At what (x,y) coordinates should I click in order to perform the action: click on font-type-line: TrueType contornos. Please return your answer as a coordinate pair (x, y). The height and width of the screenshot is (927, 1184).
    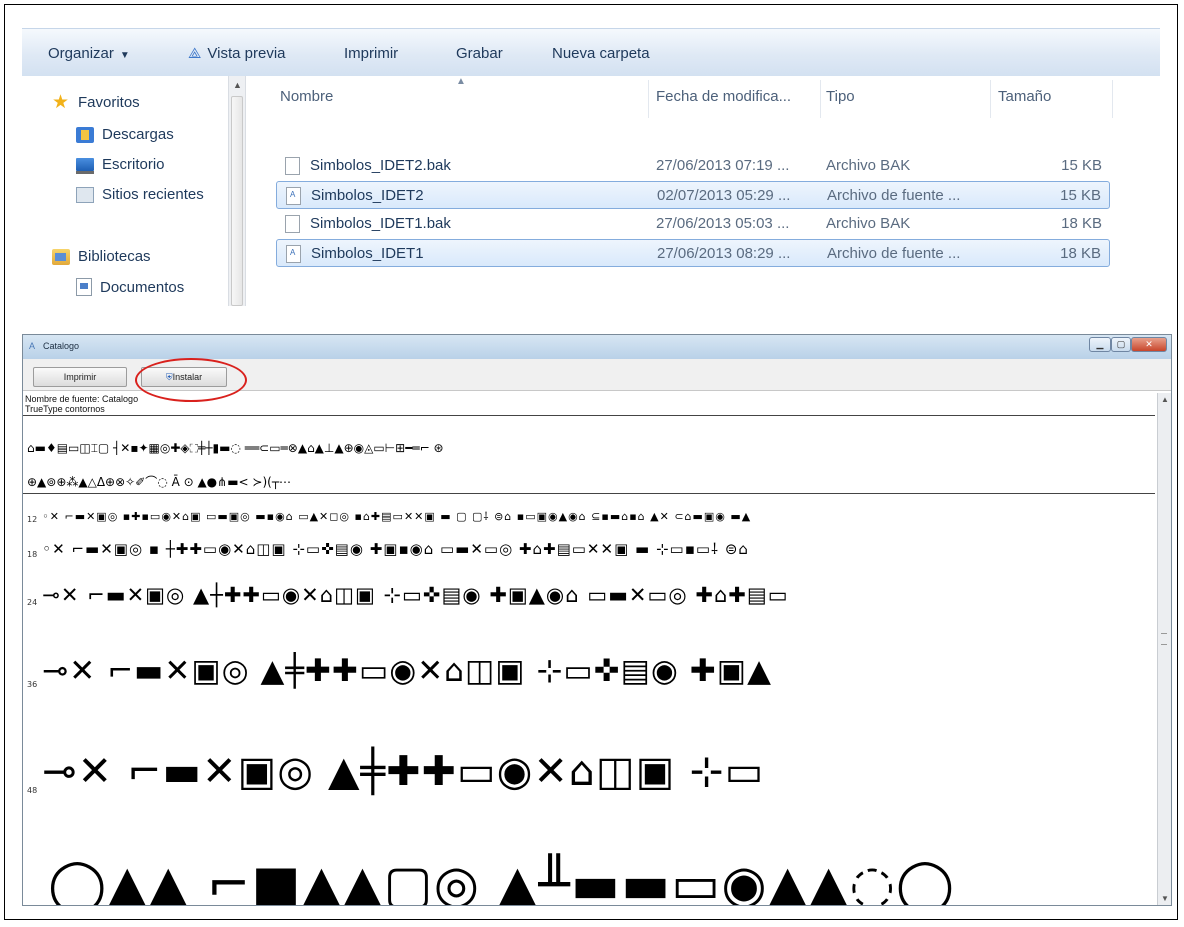
    Looking at the image, I should click on (65, 409).